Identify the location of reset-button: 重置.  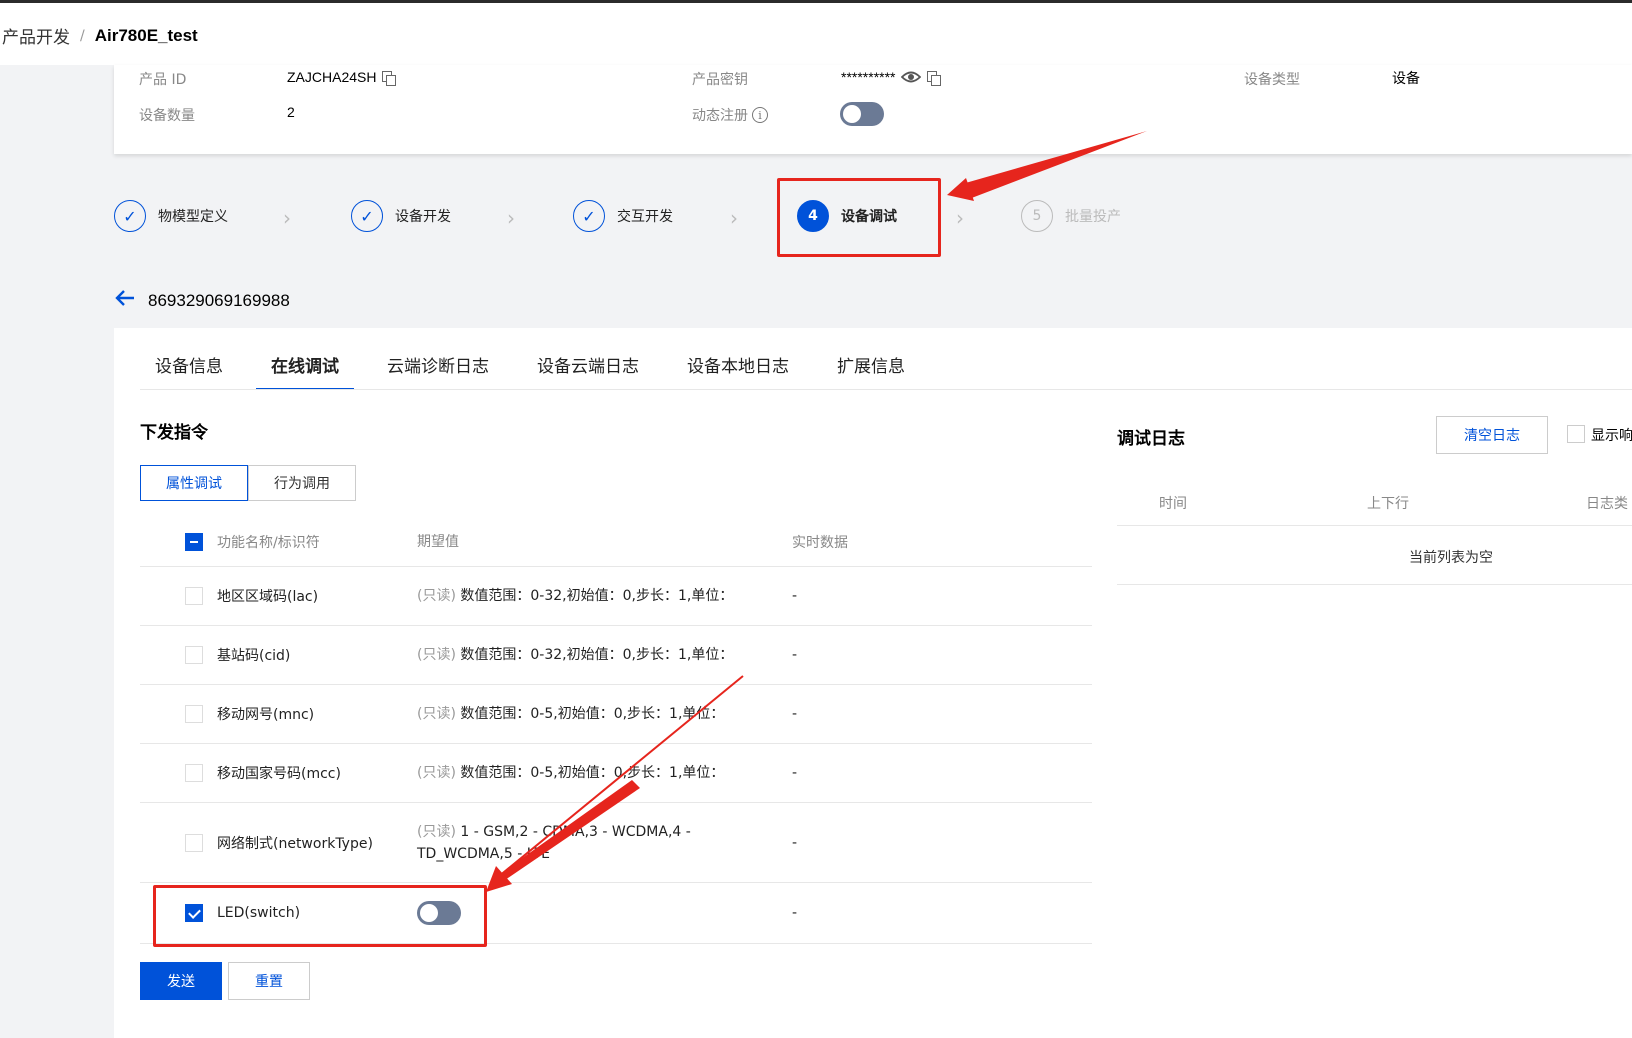
(269, 981).